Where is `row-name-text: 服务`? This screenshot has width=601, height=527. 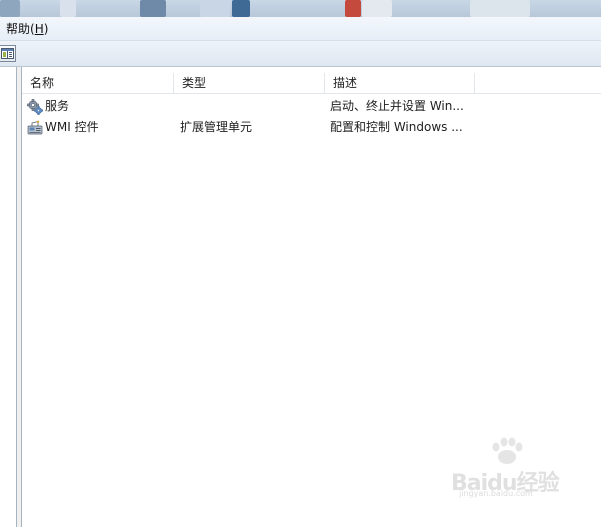
row-name-text: 服务 is located at coordinates (57, 106).